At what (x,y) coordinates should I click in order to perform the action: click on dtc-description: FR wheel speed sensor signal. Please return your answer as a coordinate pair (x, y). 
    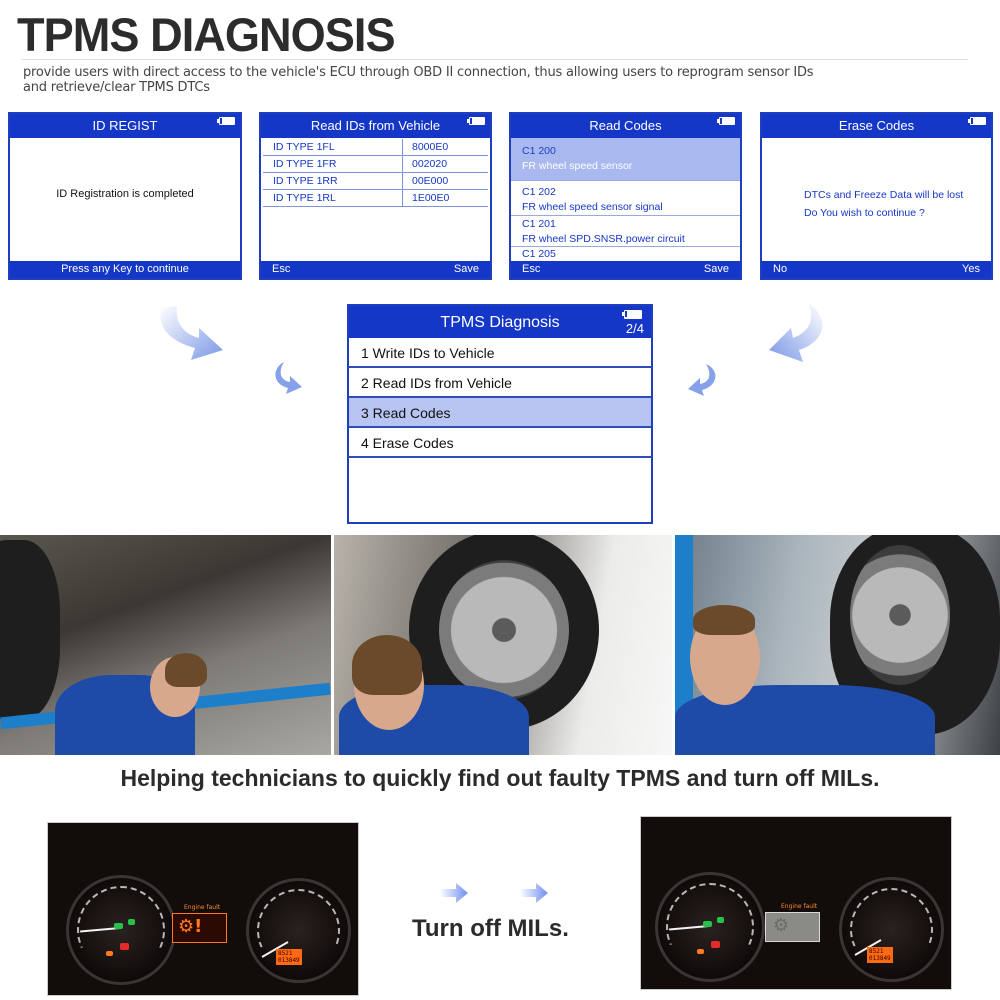
    Looking at the image, I should click on (592, 207).